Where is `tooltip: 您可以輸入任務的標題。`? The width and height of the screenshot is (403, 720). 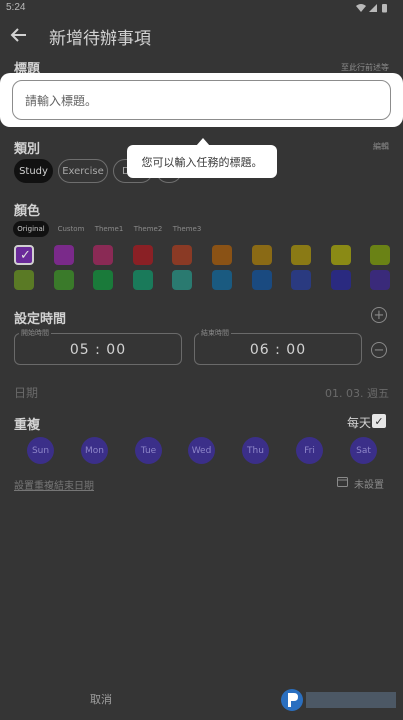
tooltip: 您可以輸入任務的標題。 is located at coordinates (202, 161).